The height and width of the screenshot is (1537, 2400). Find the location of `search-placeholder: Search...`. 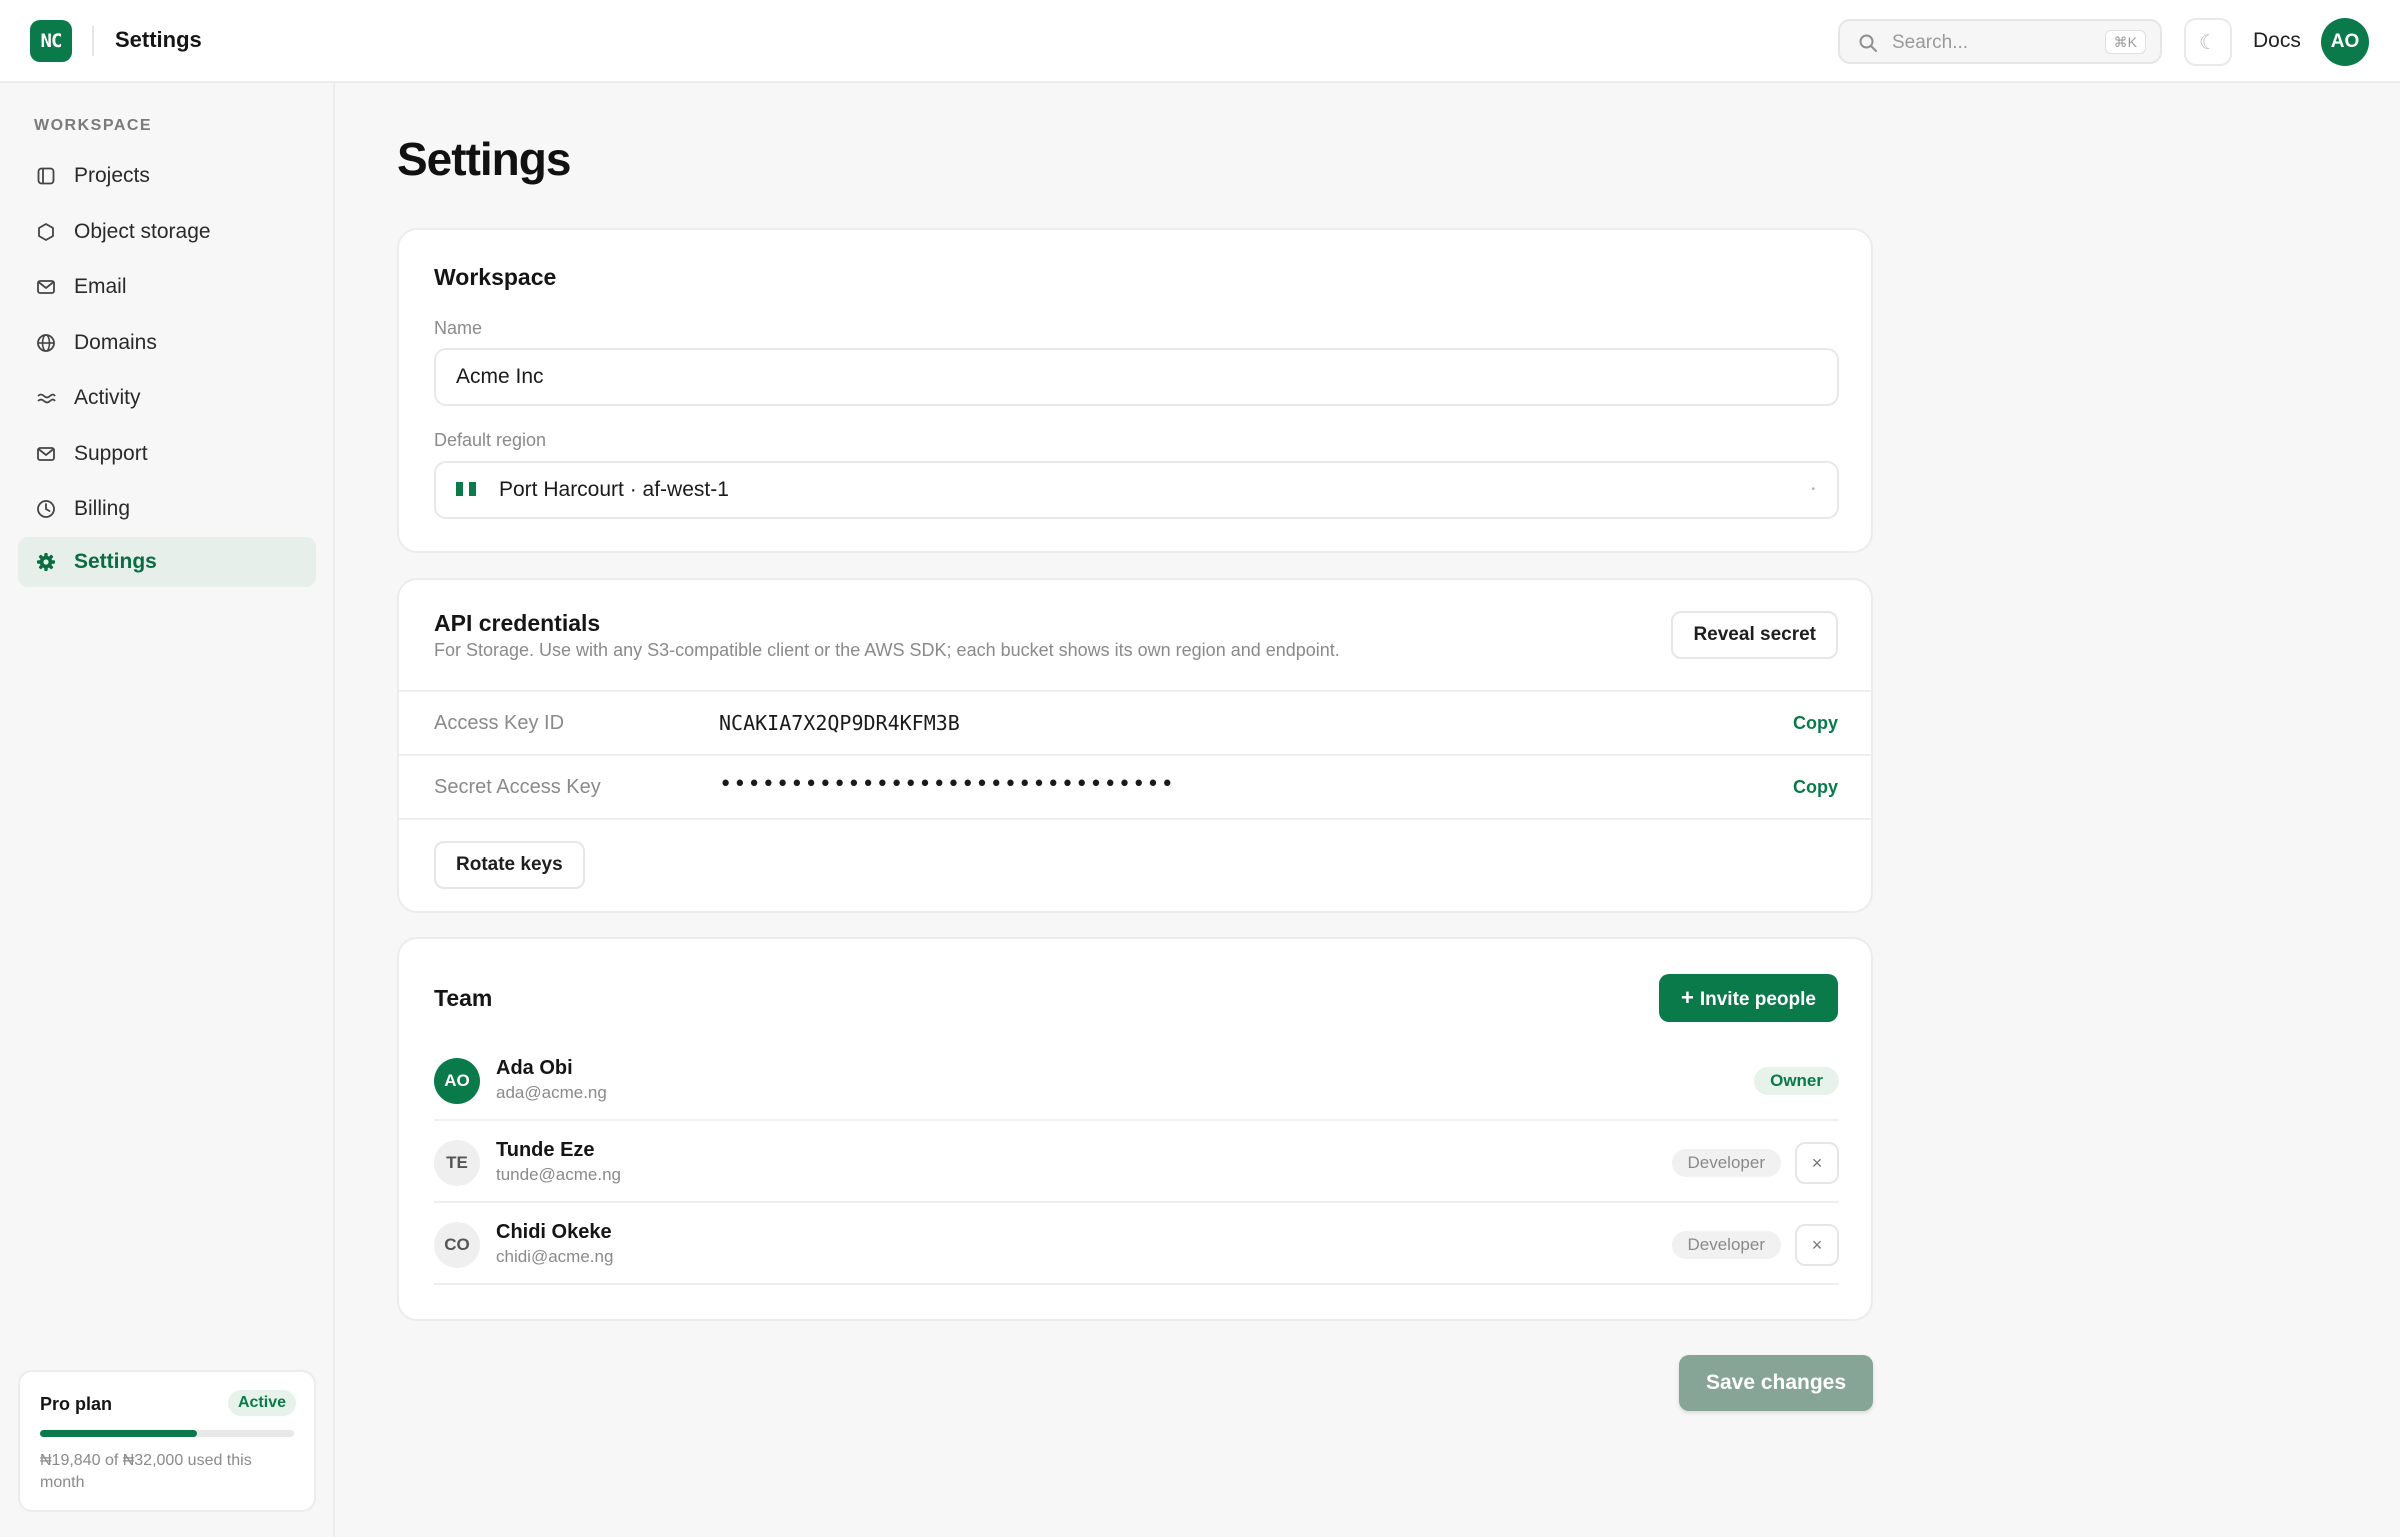

search-placeholder: Search... is located at coordinates (1930, 42).